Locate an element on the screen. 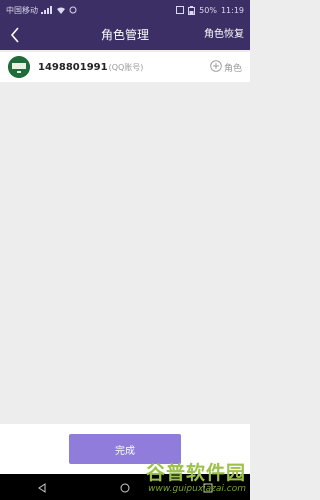  watermark-url: www.guipuxiazai.com is located at coordinates (197, 489).